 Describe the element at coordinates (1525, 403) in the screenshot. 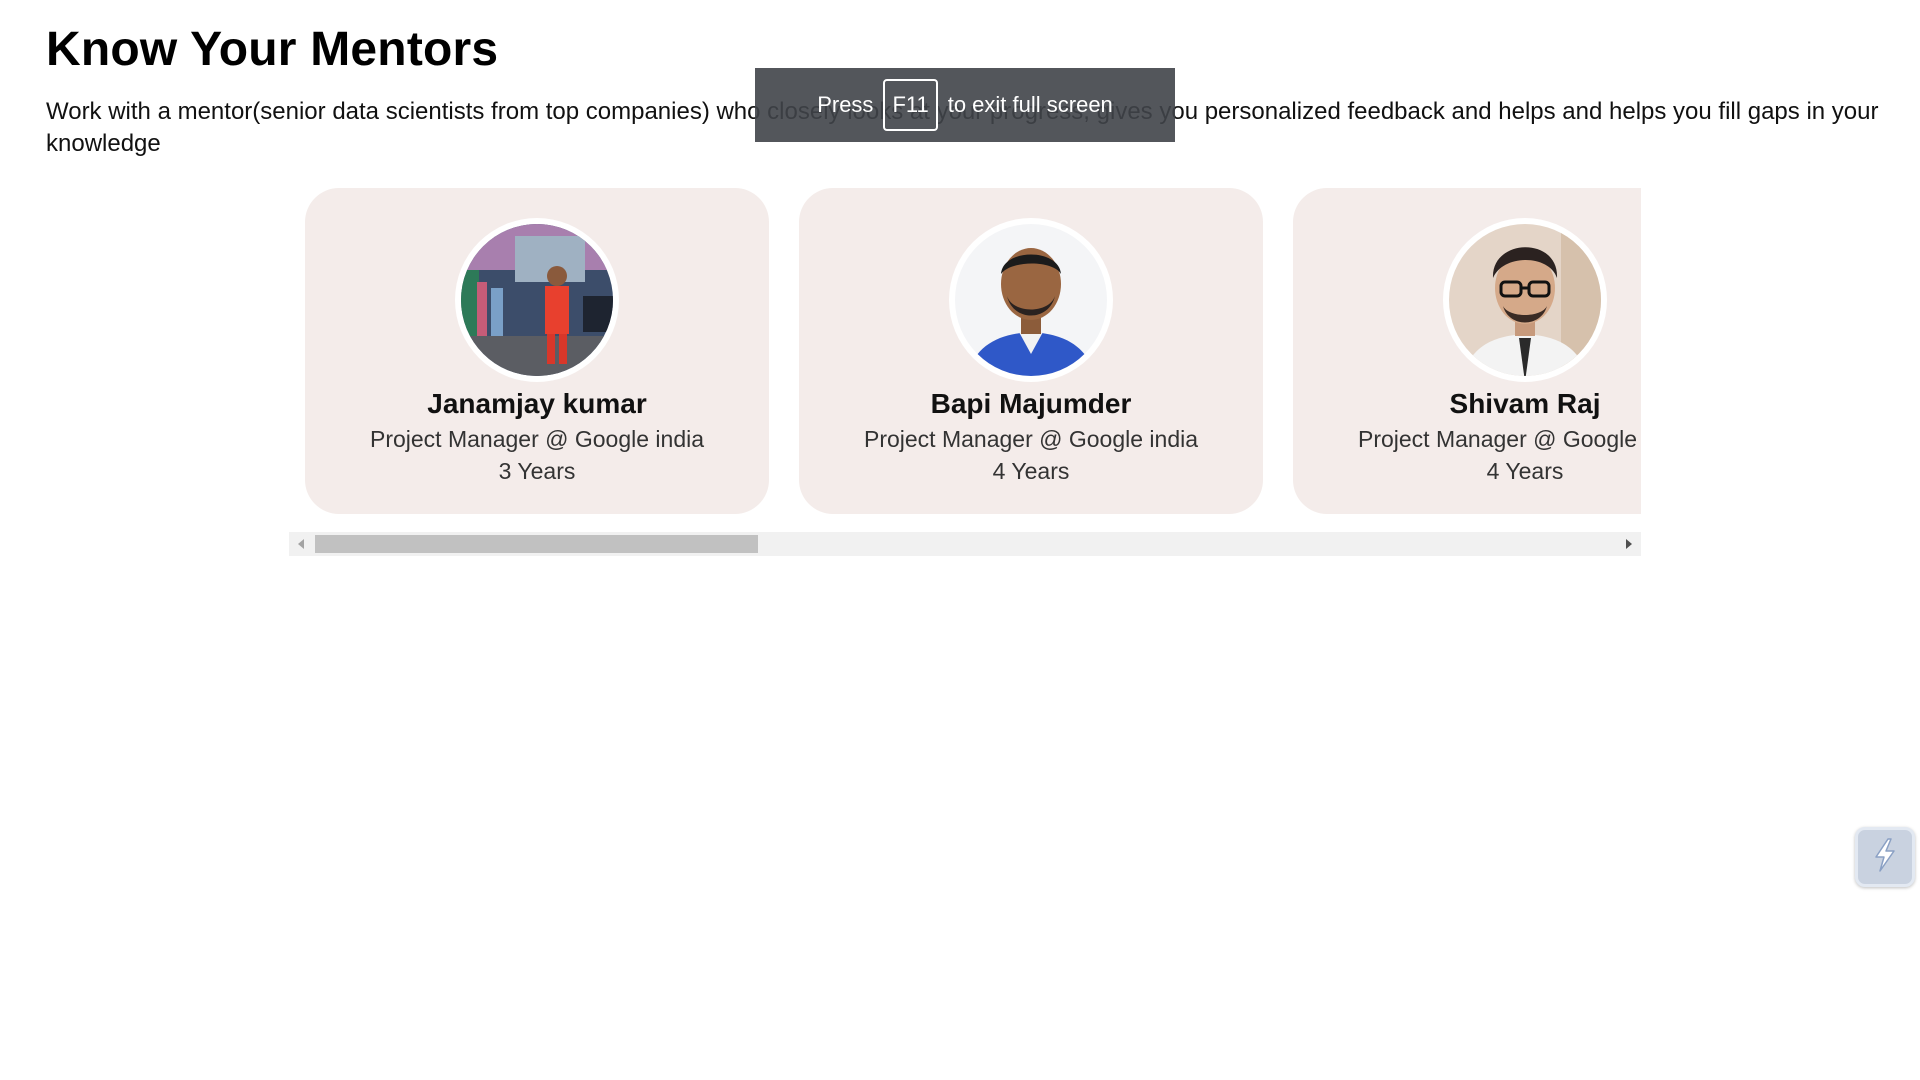

I see `mentor-name: Shivam Raj` at that location.